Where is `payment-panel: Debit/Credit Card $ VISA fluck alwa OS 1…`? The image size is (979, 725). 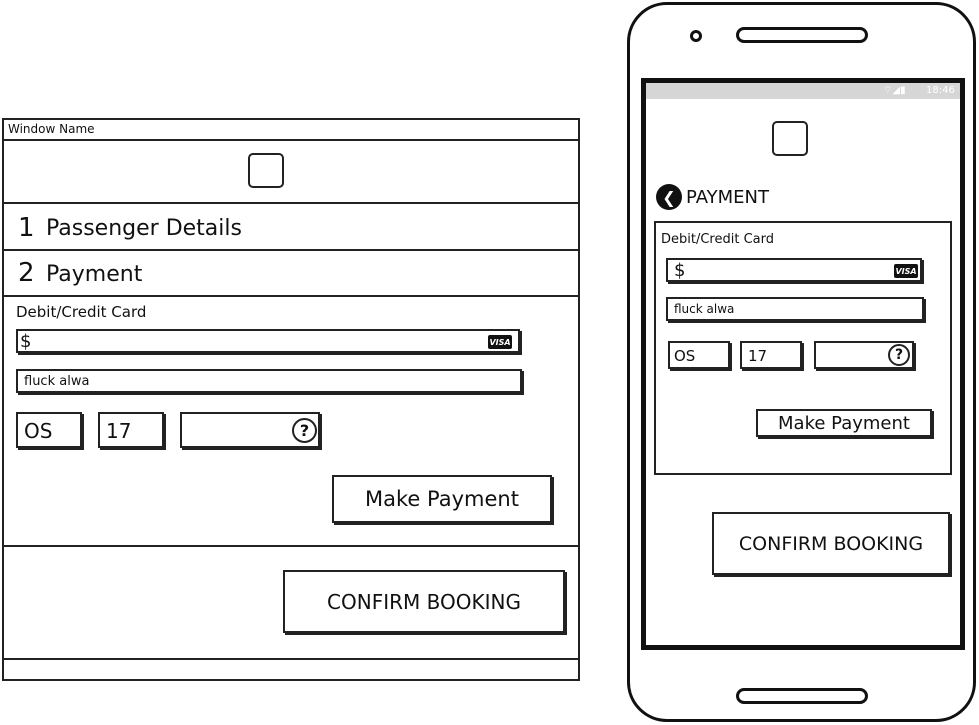 payment-panel: Debit/Credit Card $ VISA fluck alwa OS 1… is located at coordinates (803, 348).